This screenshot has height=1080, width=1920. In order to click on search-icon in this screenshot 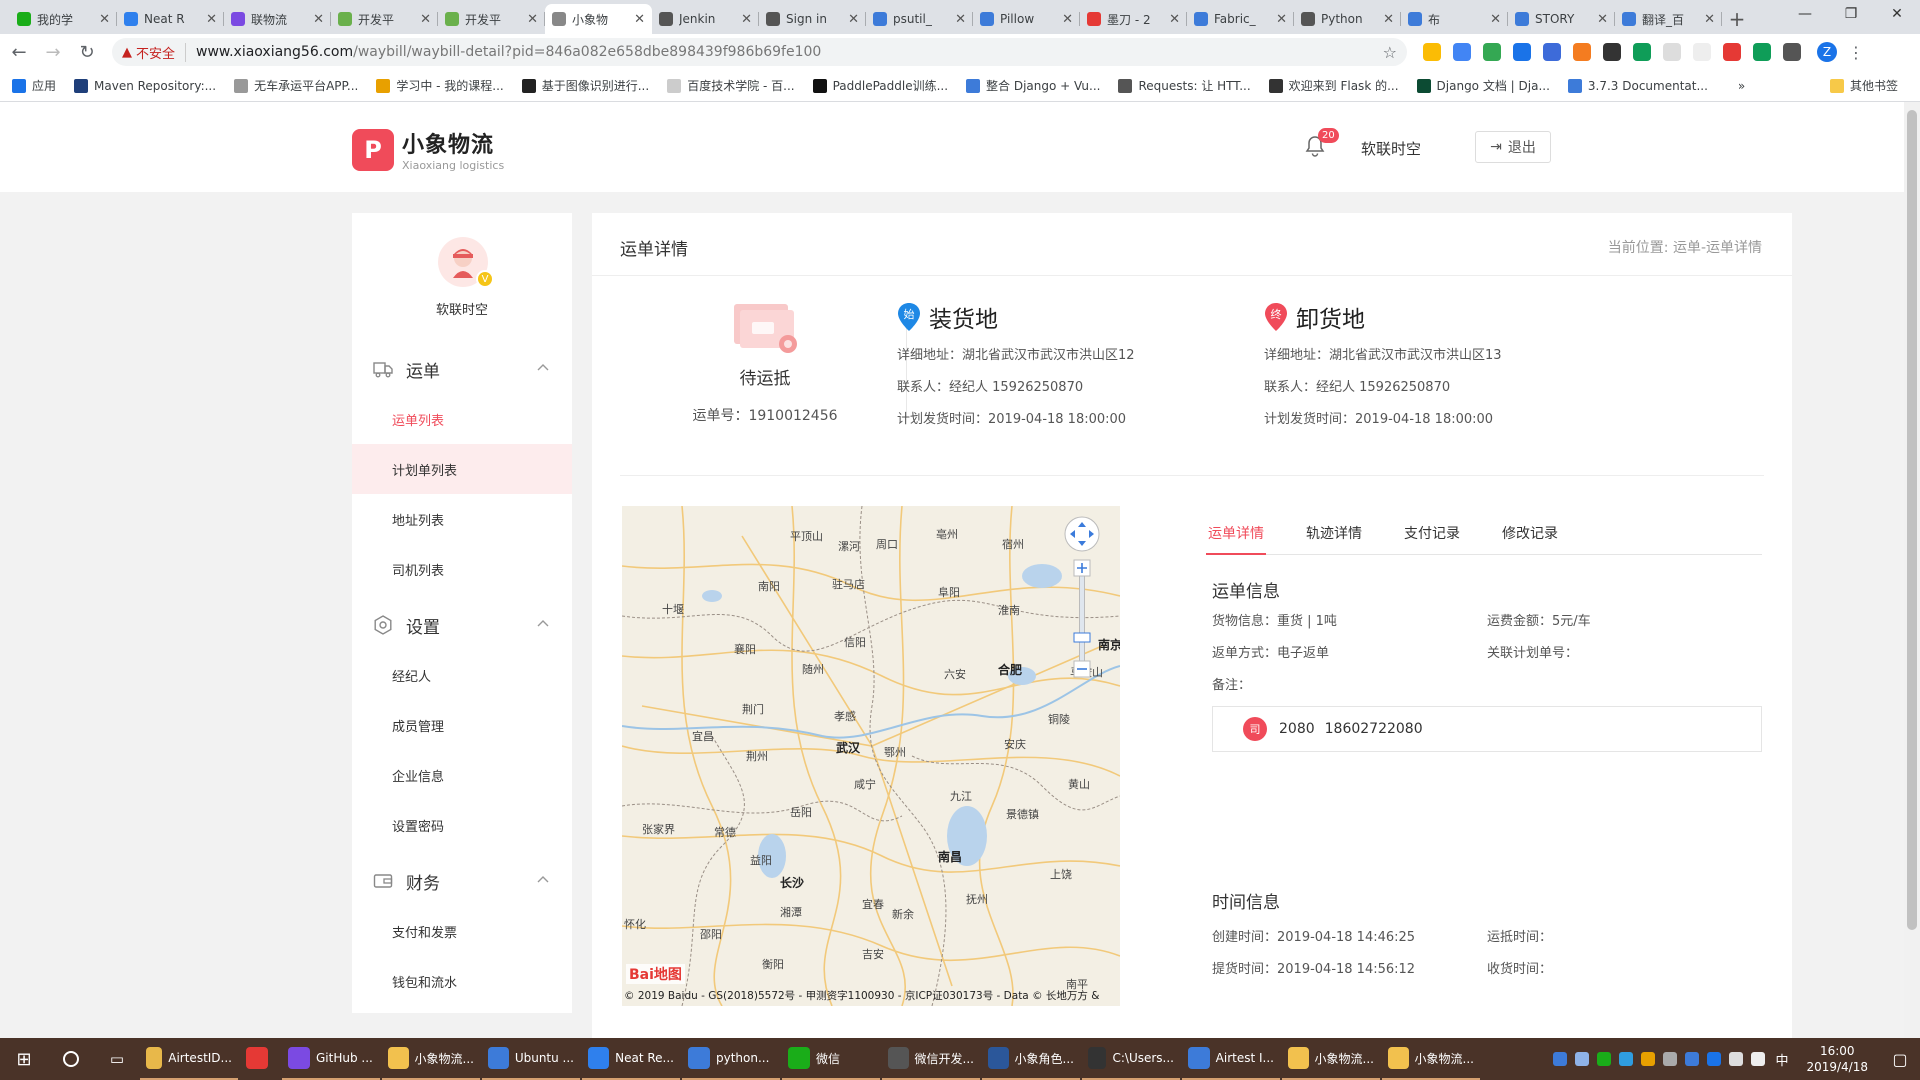, I will do `click(71, 1059)`.